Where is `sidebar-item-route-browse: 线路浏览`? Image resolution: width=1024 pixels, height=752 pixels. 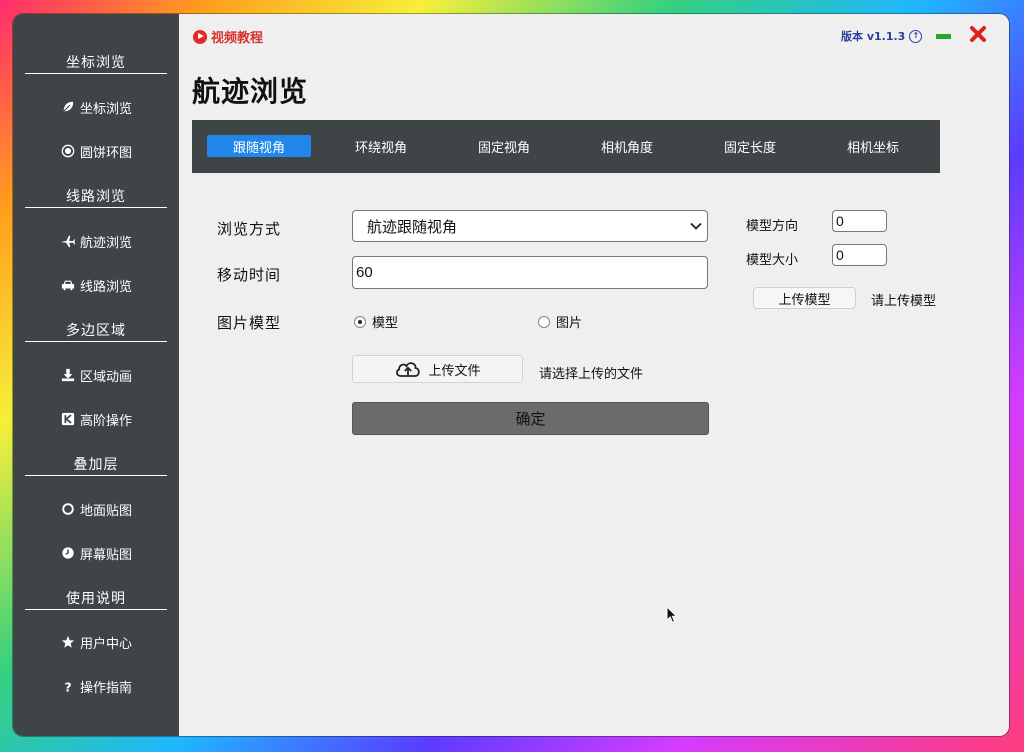 sidebar-item-route-browse: 线路浏览 is located at coordinates (96, 285).